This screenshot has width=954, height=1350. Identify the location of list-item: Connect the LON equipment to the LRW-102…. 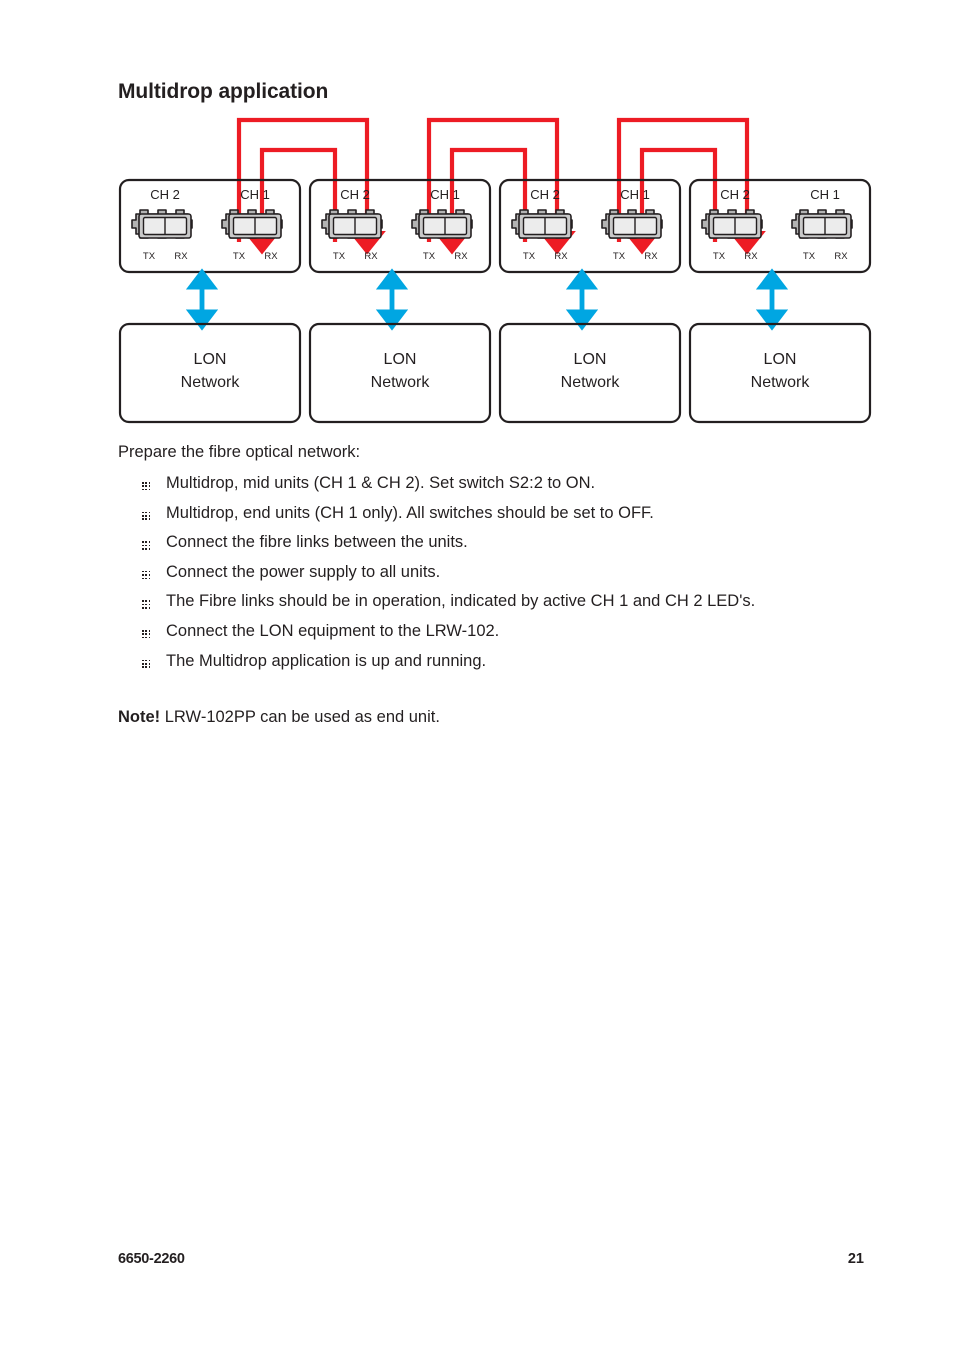
(498, 637).